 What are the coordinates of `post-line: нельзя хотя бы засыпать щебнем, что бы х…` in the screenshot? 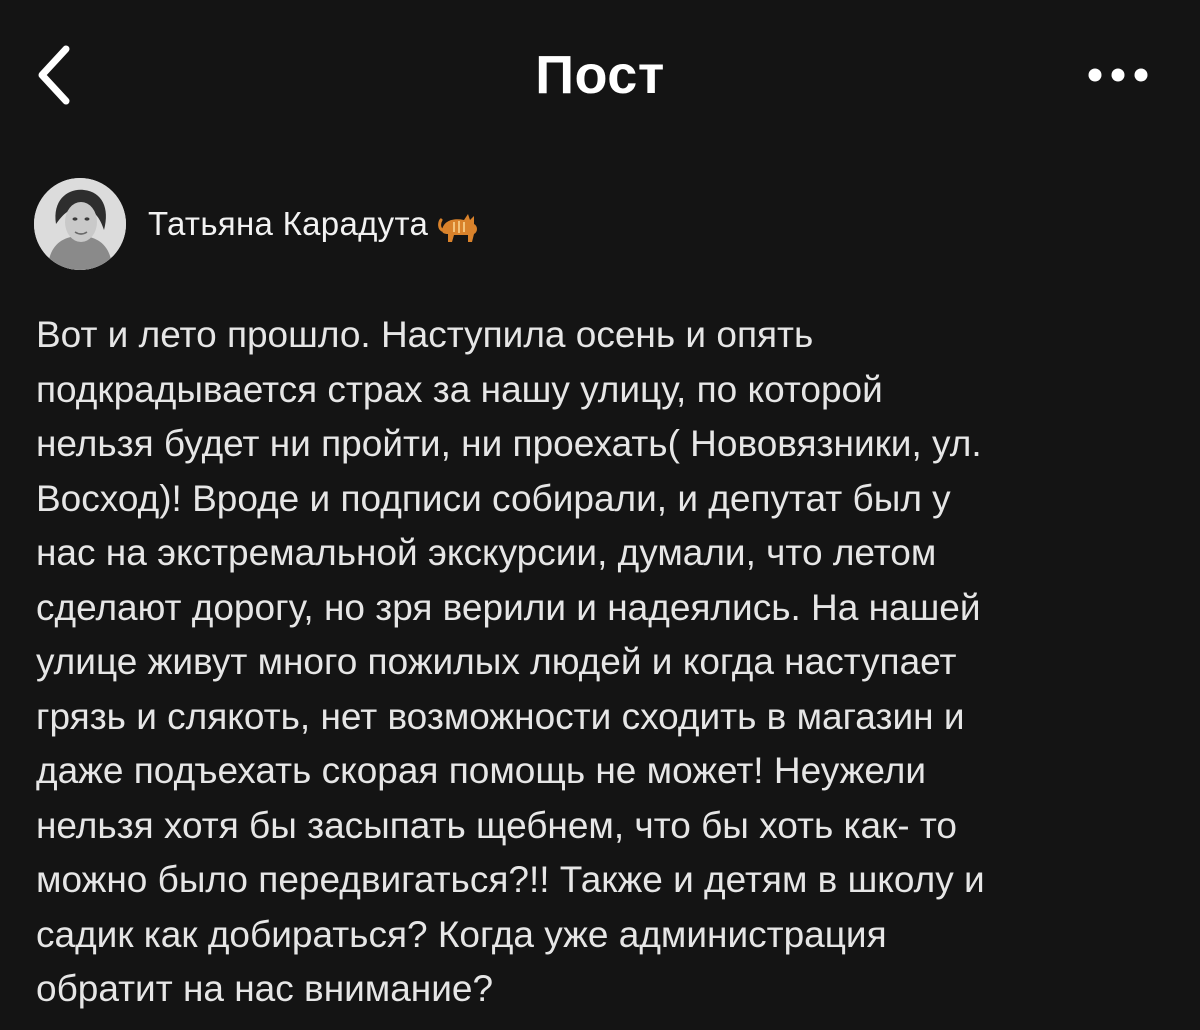 It's located at (496, 825).